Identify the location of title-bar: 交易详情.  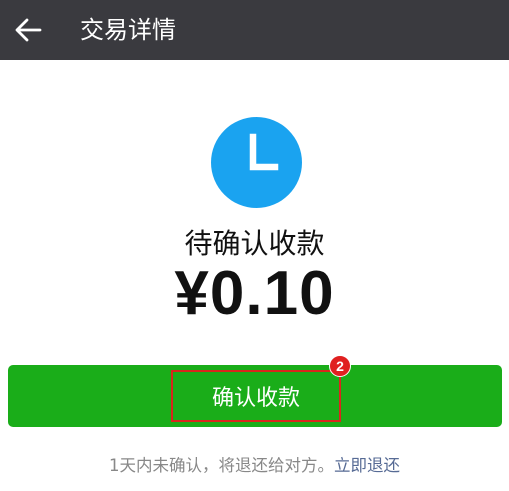
(254, 30).